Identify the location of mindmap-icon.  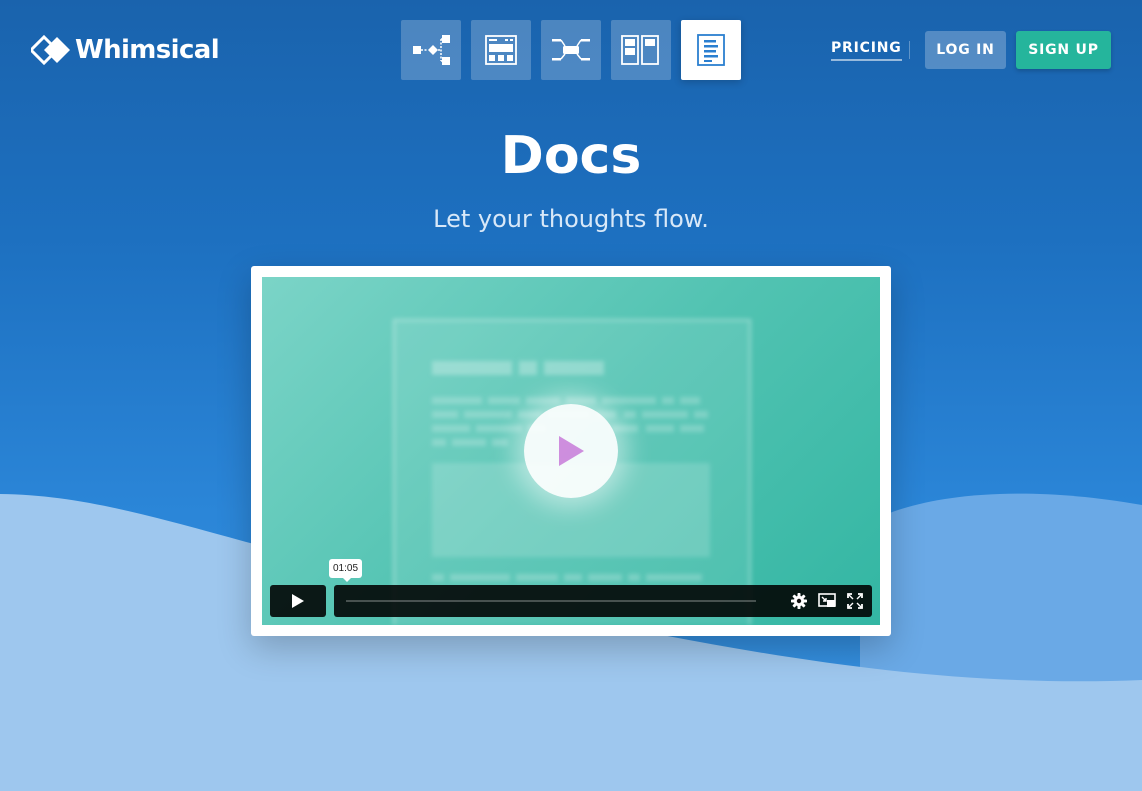
(571, 50).